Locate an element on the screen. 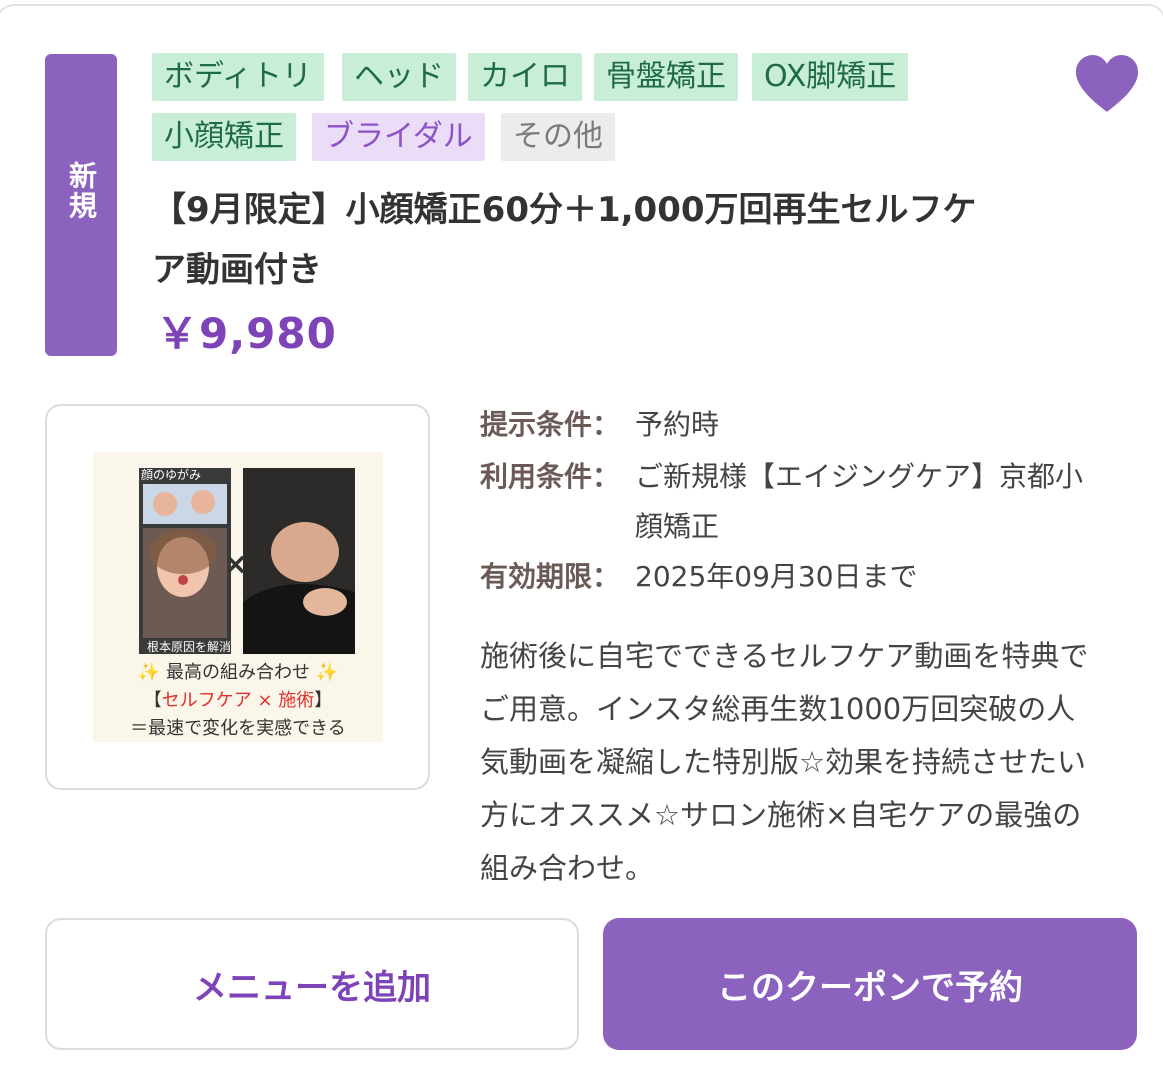  coupon-title-line2: ア動画付き is located at coordinates (237, 270).